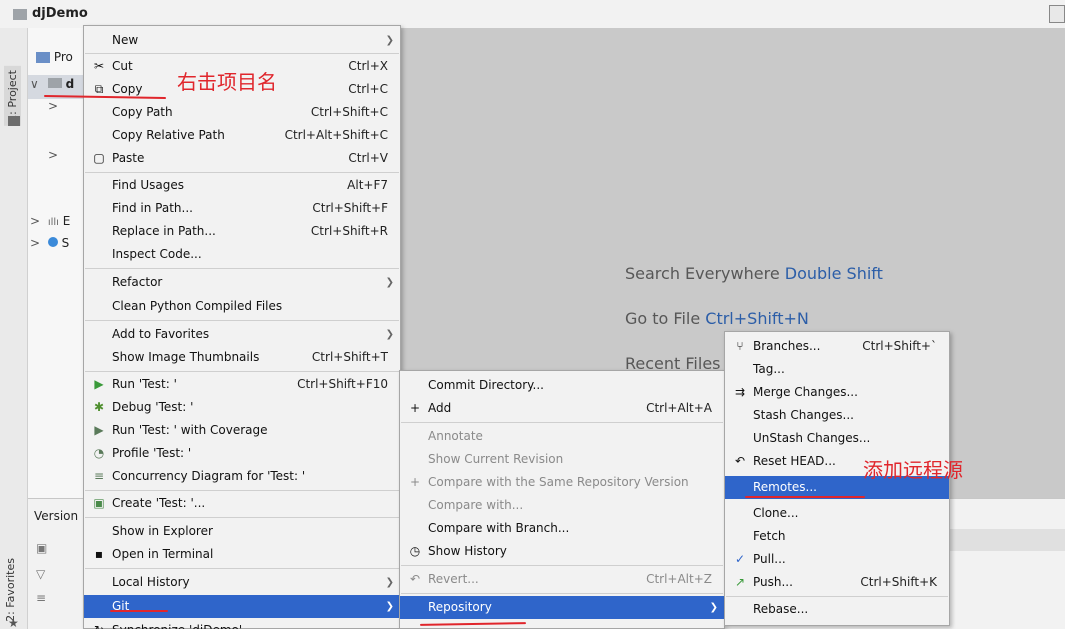  Describe the element at coordinates (42, 548) in the screenshot. I see `group-icon: ▣` at that location.